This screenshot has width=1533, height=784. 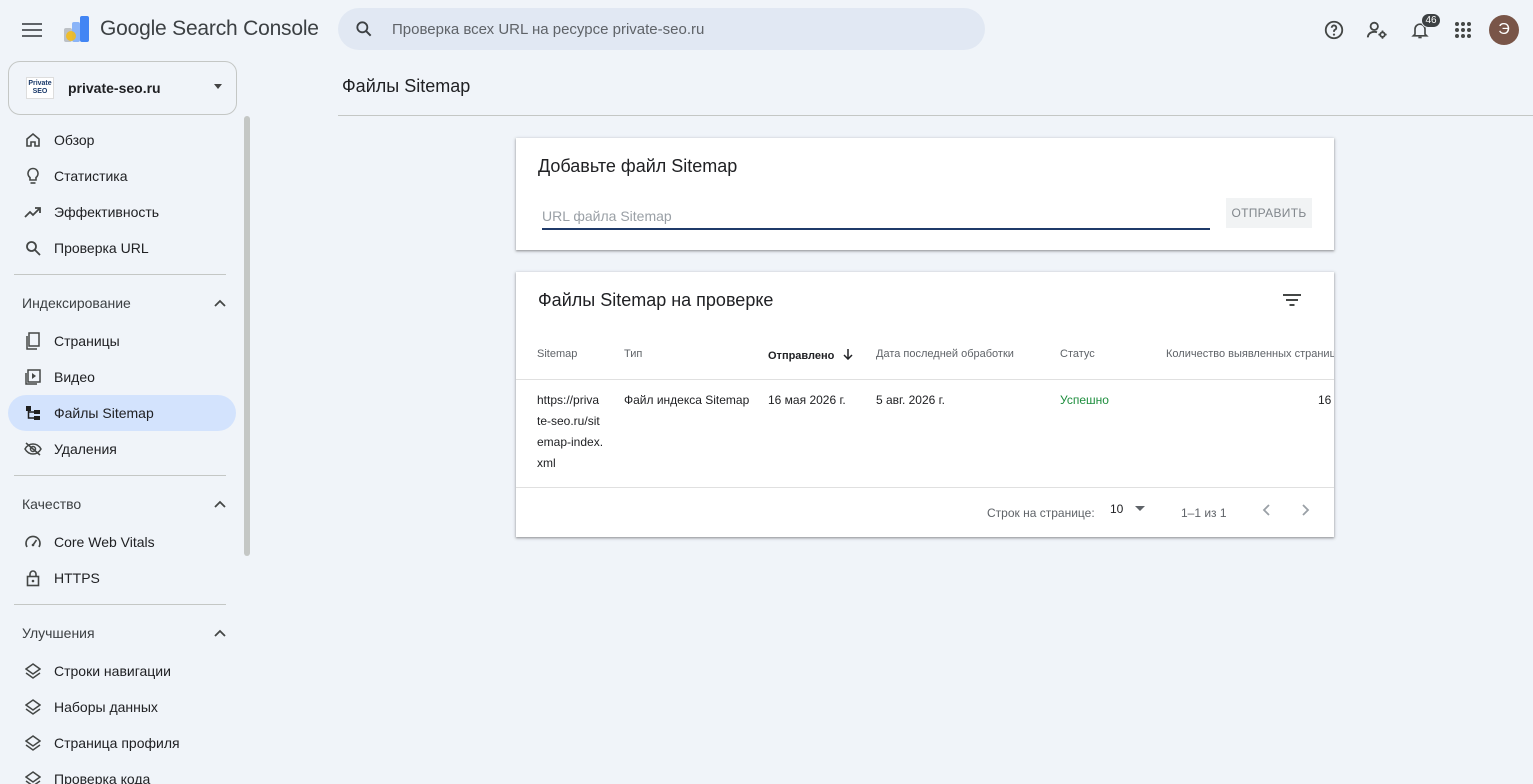 I want to click on property-selector: Private SEO private-seo.ru, so click(x=122, y=88).